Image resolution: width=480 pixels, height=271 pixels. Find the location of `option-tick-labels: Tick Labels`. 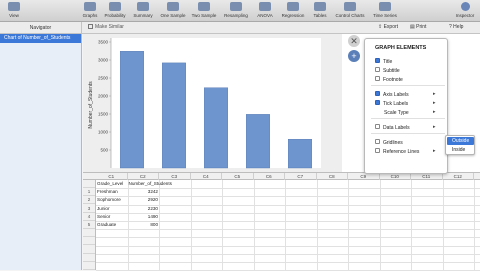

option-tick-labels: Tick Labels is located at coordinates (391, 104).